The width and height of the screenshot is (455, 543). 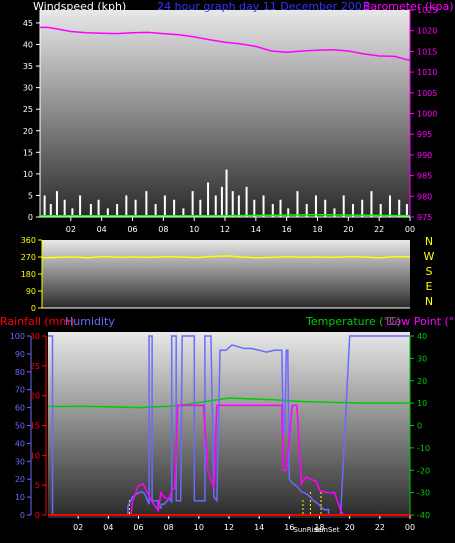 What do you see at coordinates (35, 455) in the screenshot?
I see `rain-y-tick-label: 10` at bounding box center [35, 455].